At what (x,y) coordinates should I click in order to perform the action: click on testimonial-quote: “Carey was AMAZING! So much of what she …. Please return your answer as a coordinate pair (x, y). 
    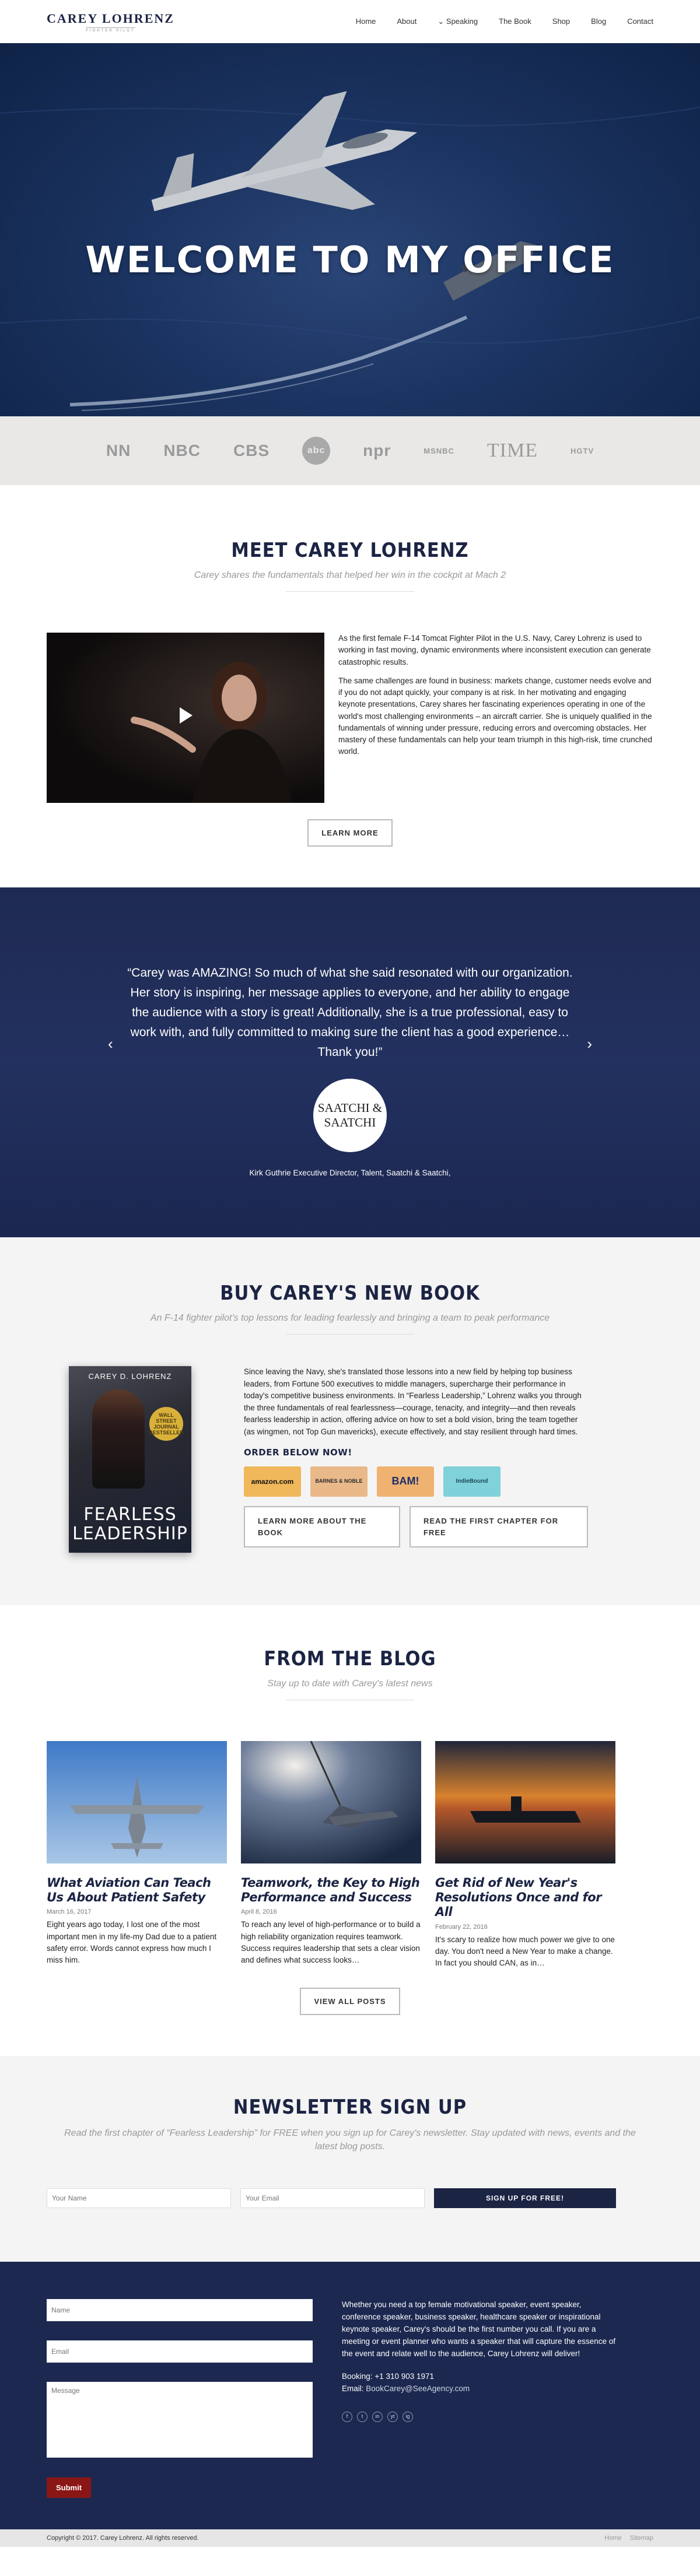
    Looking at the image, I should click on (350, 1012).